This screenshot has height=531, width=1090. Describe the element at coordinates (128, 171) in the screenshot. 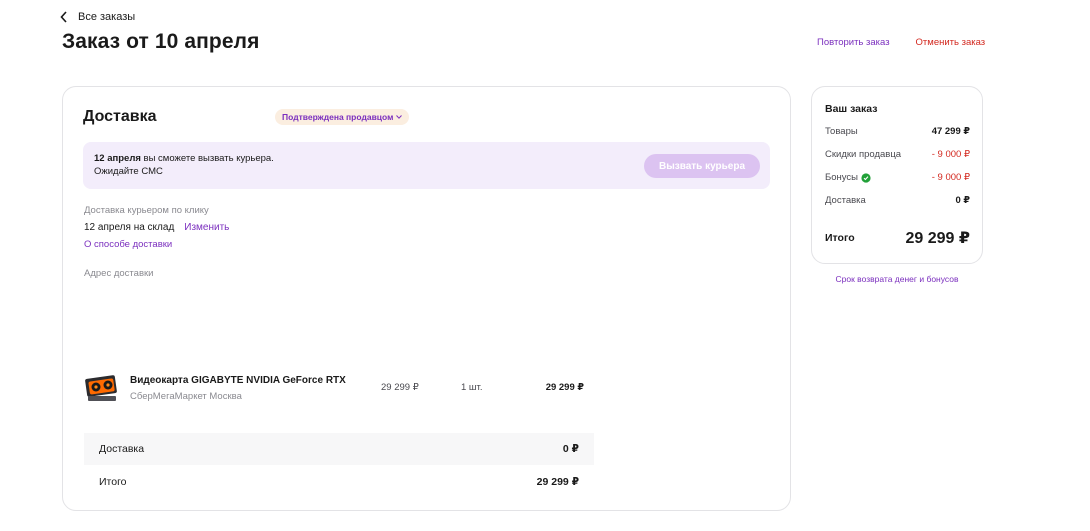

I see `banner-line2: Ожидайте СМС` at that location.